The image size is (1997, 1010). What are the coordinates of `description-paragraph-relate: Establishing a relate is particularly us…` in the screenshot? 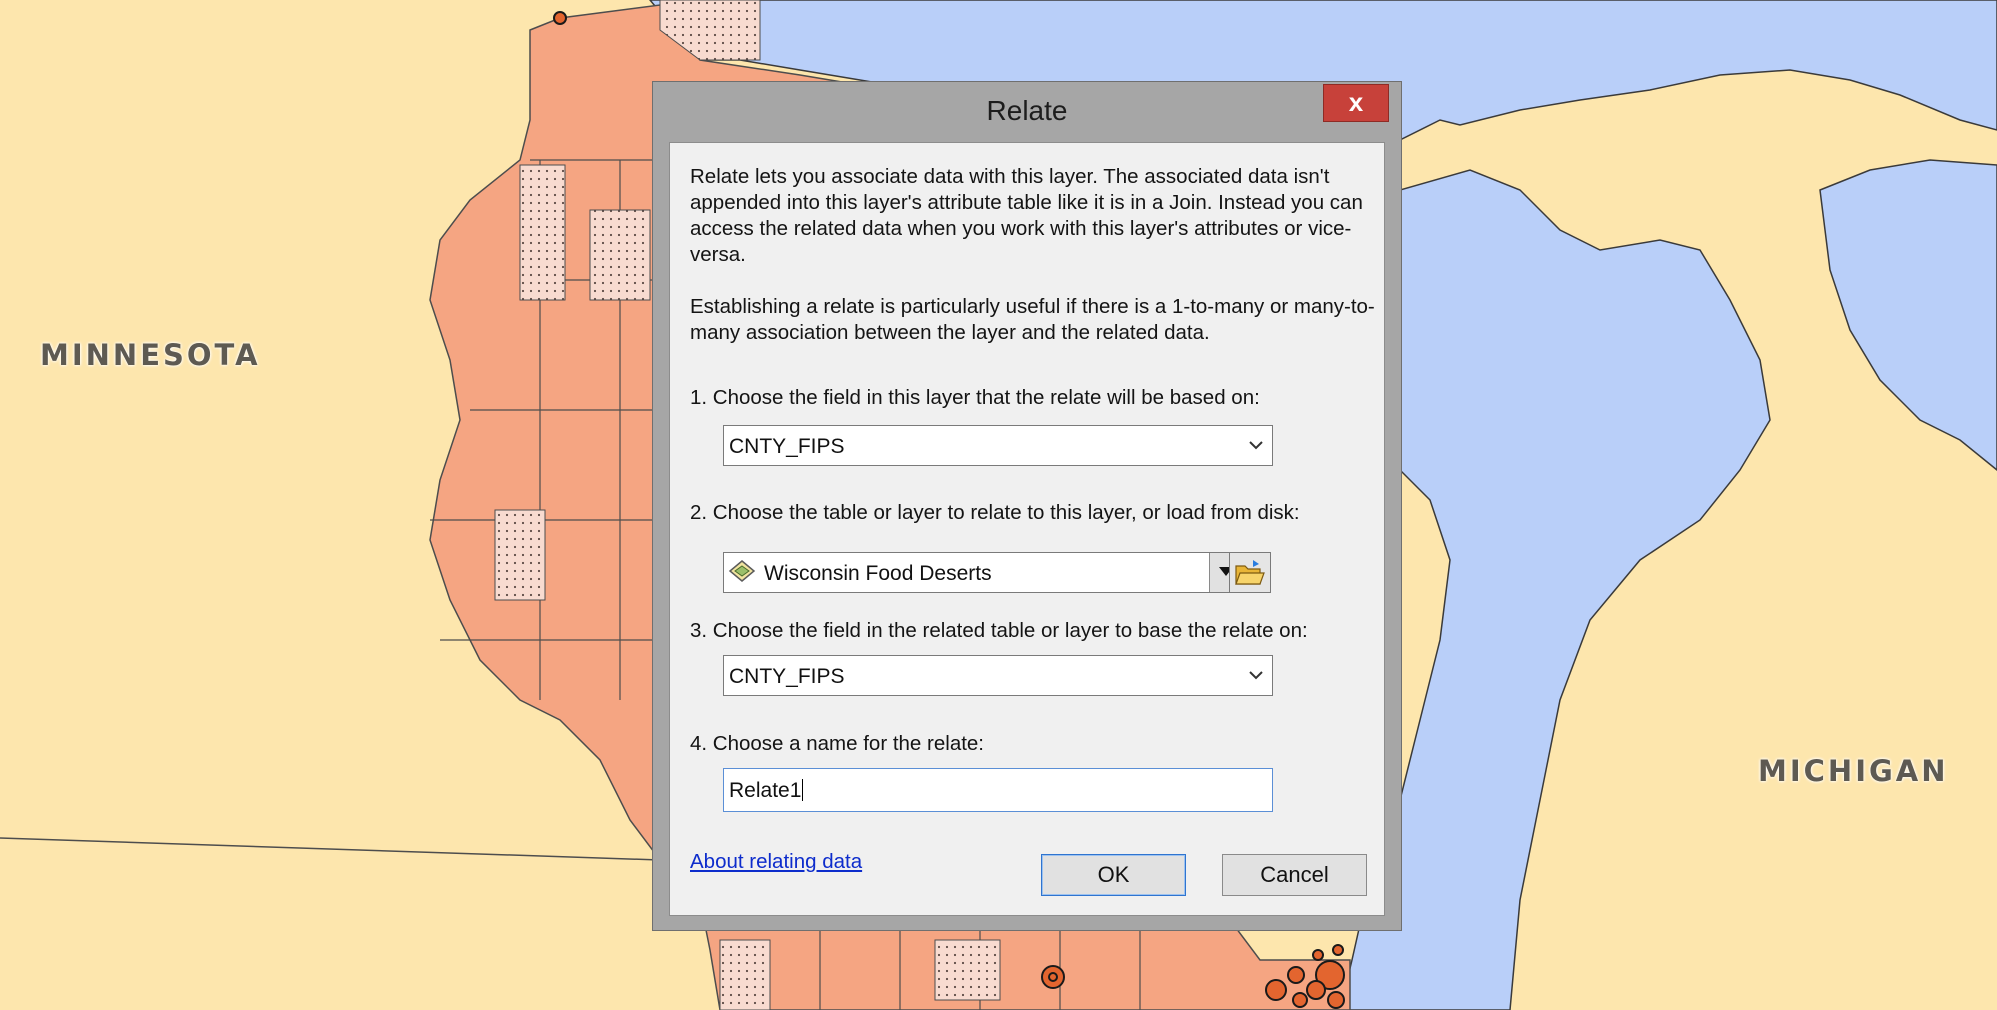 It's located at (1032, 319).